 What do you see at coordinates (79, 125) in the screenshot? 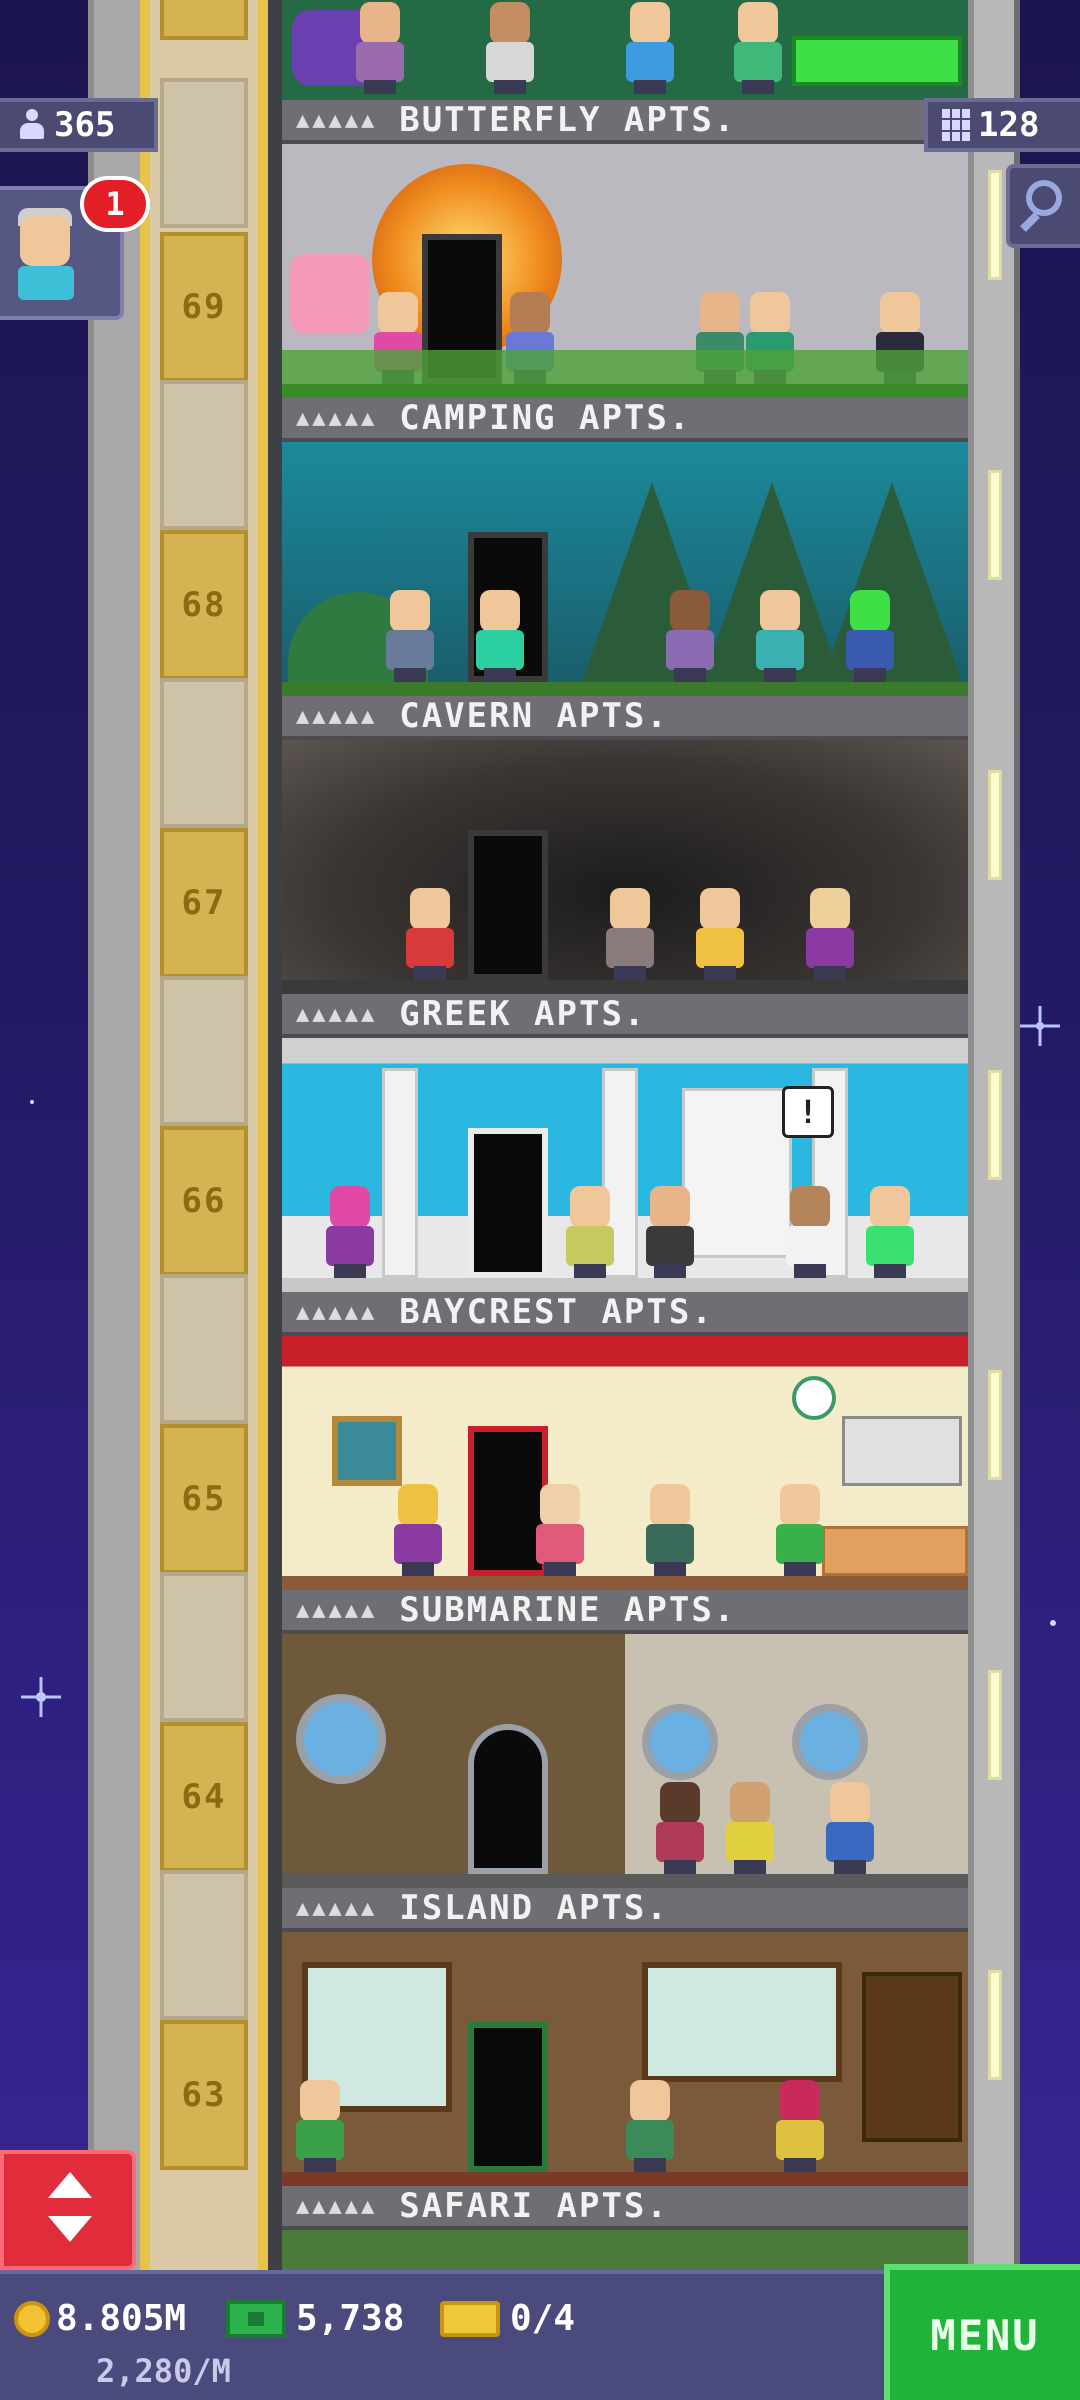
I see `population-badge: 365` at bounding box center [79, 125].